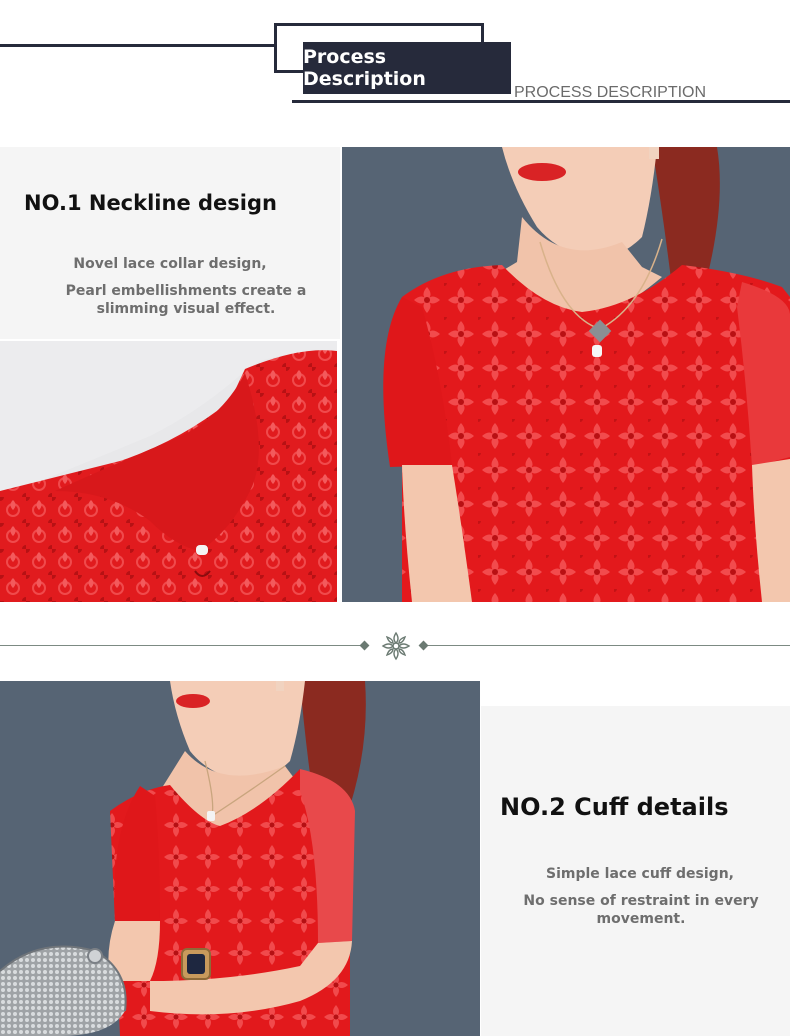 This screenshot has width=790, height=1036. I want to click on section2-title: NO.2 Cuff details, so click(614, 807).